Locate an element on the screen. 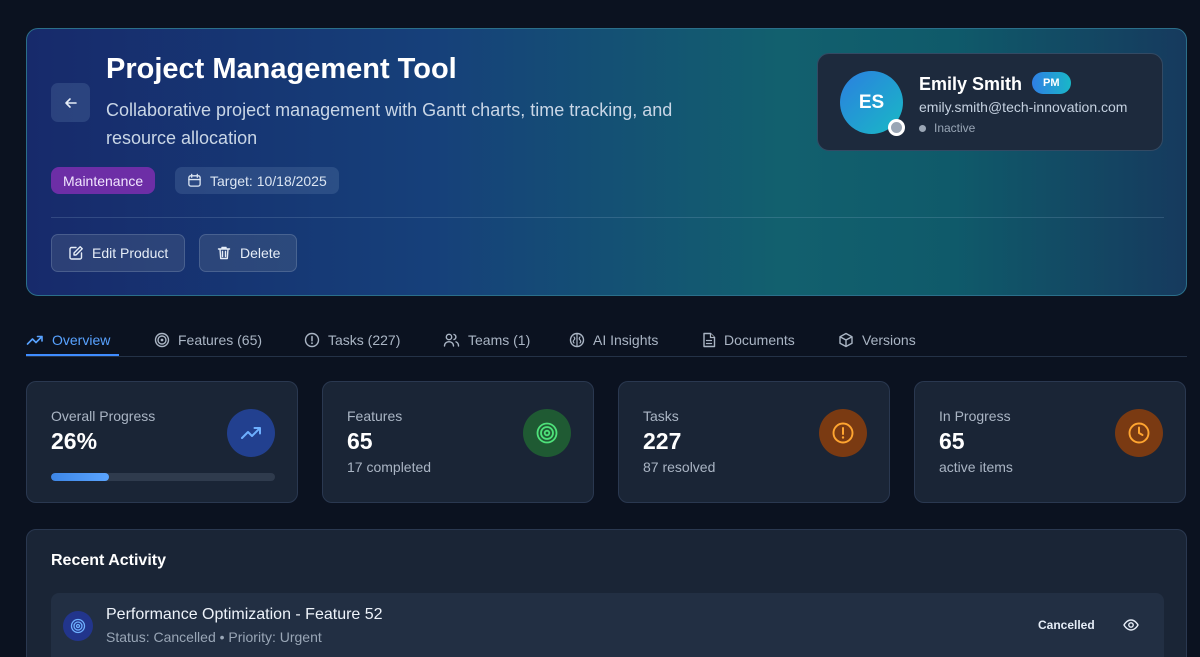  section-title: Recent Activity is located at coordinates (108, 560).